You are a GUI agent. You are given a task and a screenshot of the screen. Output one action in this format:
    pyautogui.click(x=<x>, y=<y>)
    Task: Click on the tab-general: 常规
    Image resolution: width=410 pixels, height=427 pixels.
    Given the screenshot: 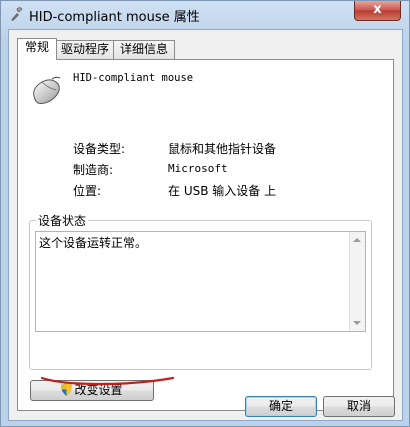 What is the action you would take?
    pyautogui.click(x=37, y=49)
    